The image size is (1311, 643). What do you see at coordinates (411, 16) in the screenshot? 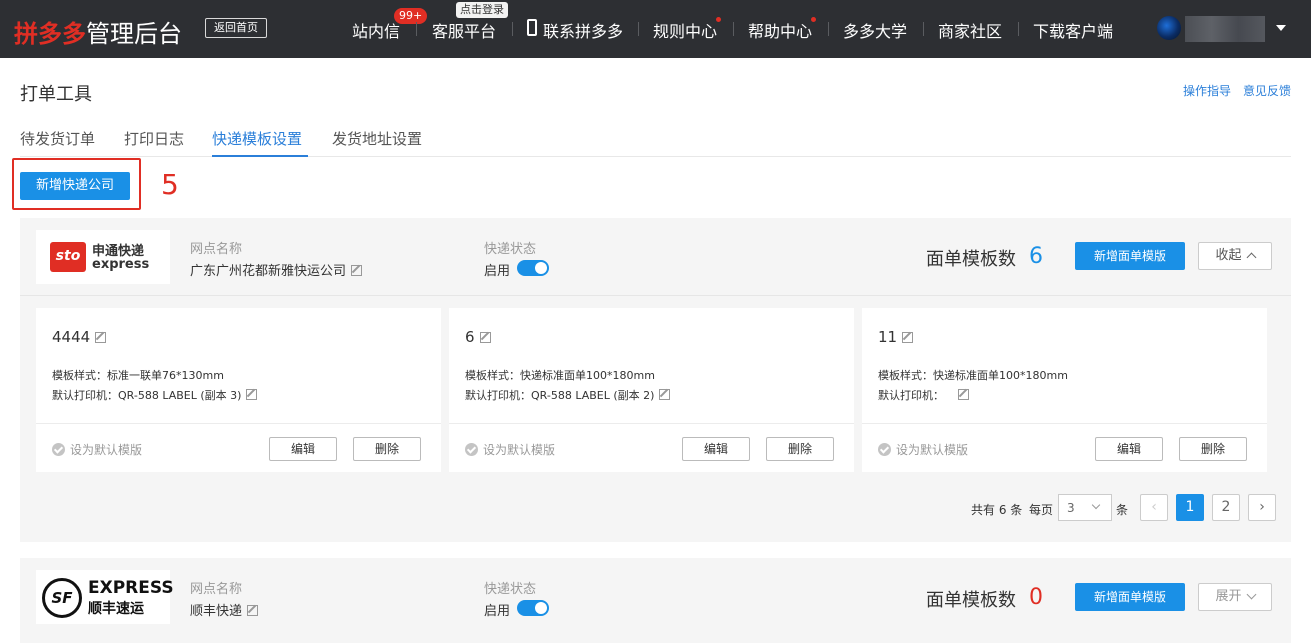
I see `messages-badge: 99+` at bounding box center [411, 16].